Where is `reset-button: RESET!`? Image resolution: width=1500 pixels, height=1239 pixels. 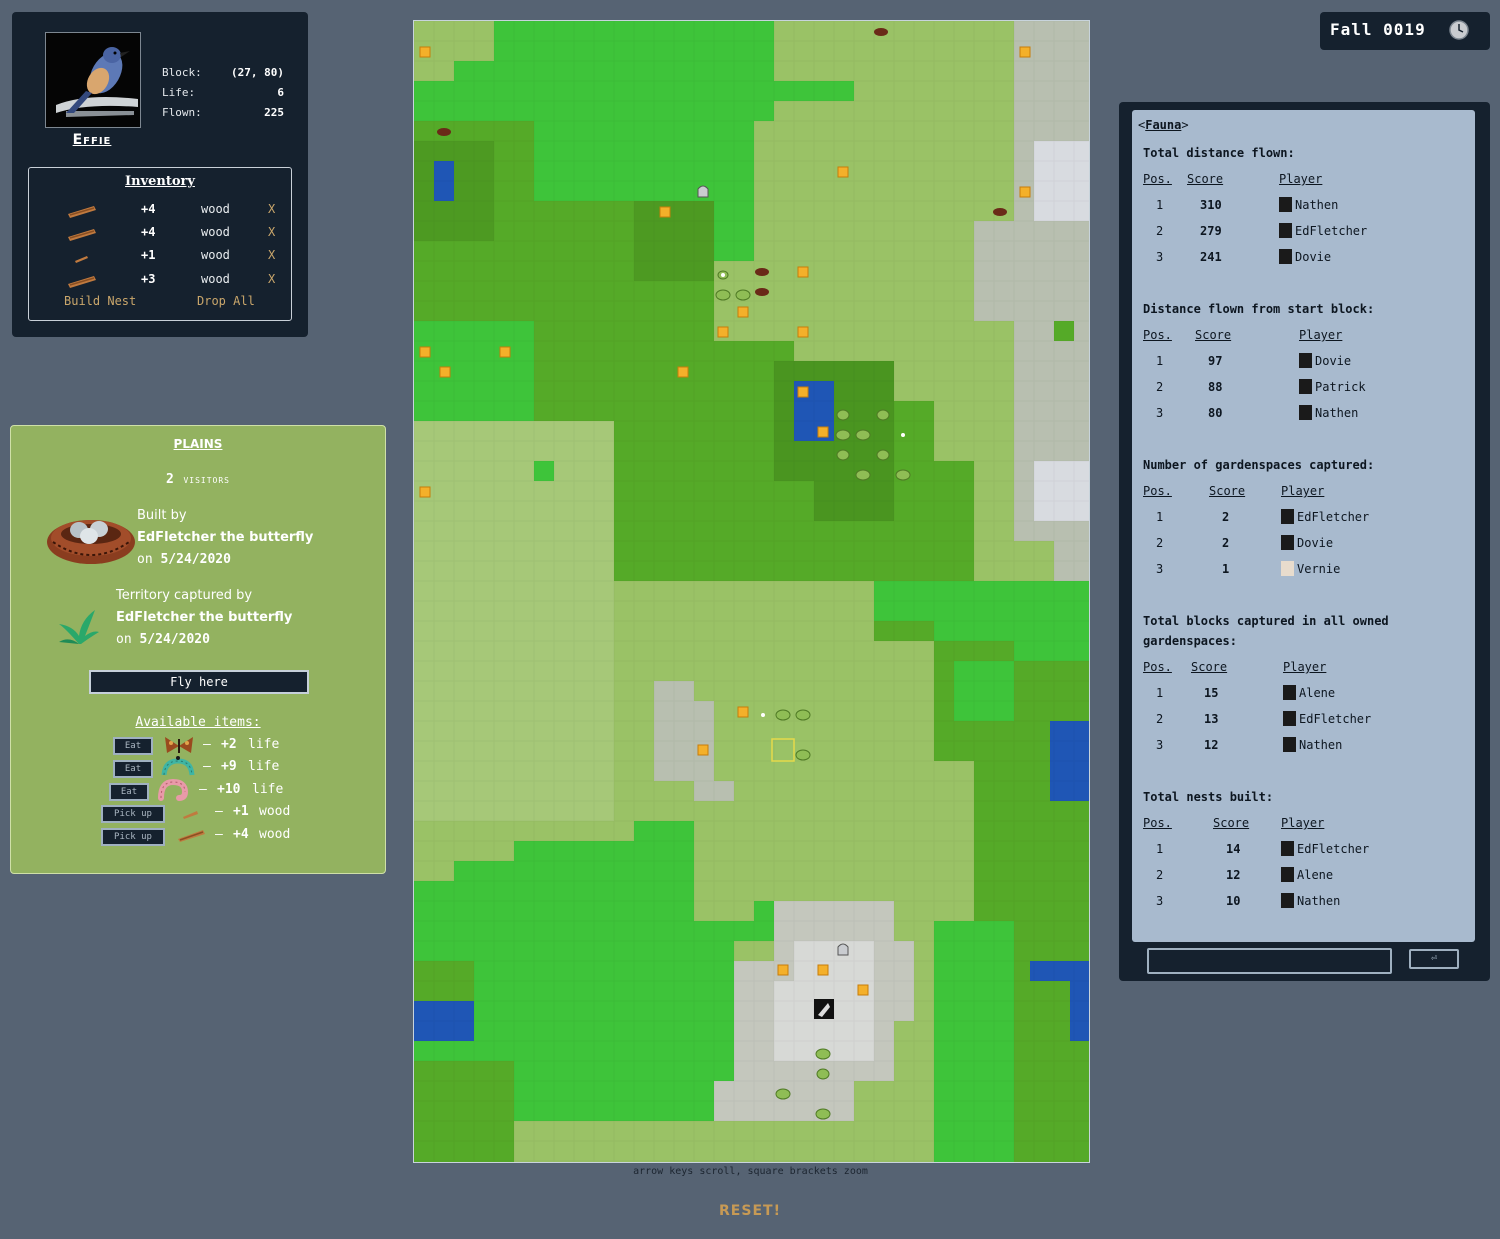
reset-button: RESET! is located at coordinates (750, 1211).